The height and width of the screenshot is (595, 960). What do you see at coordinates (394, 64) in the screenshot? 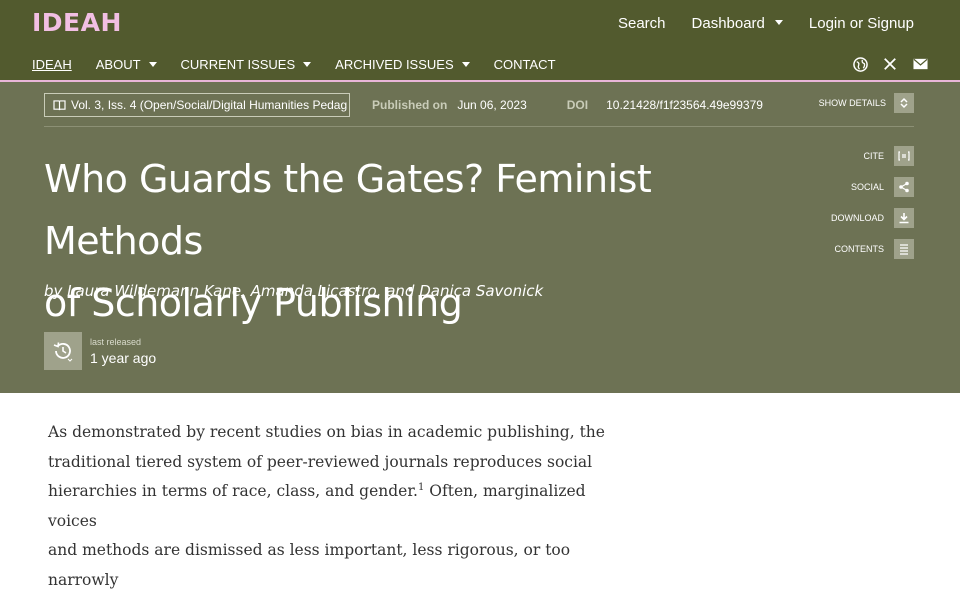
I see `nav-archived-label: ARCHIVED ISSUES` at bounding box center [394, 64].